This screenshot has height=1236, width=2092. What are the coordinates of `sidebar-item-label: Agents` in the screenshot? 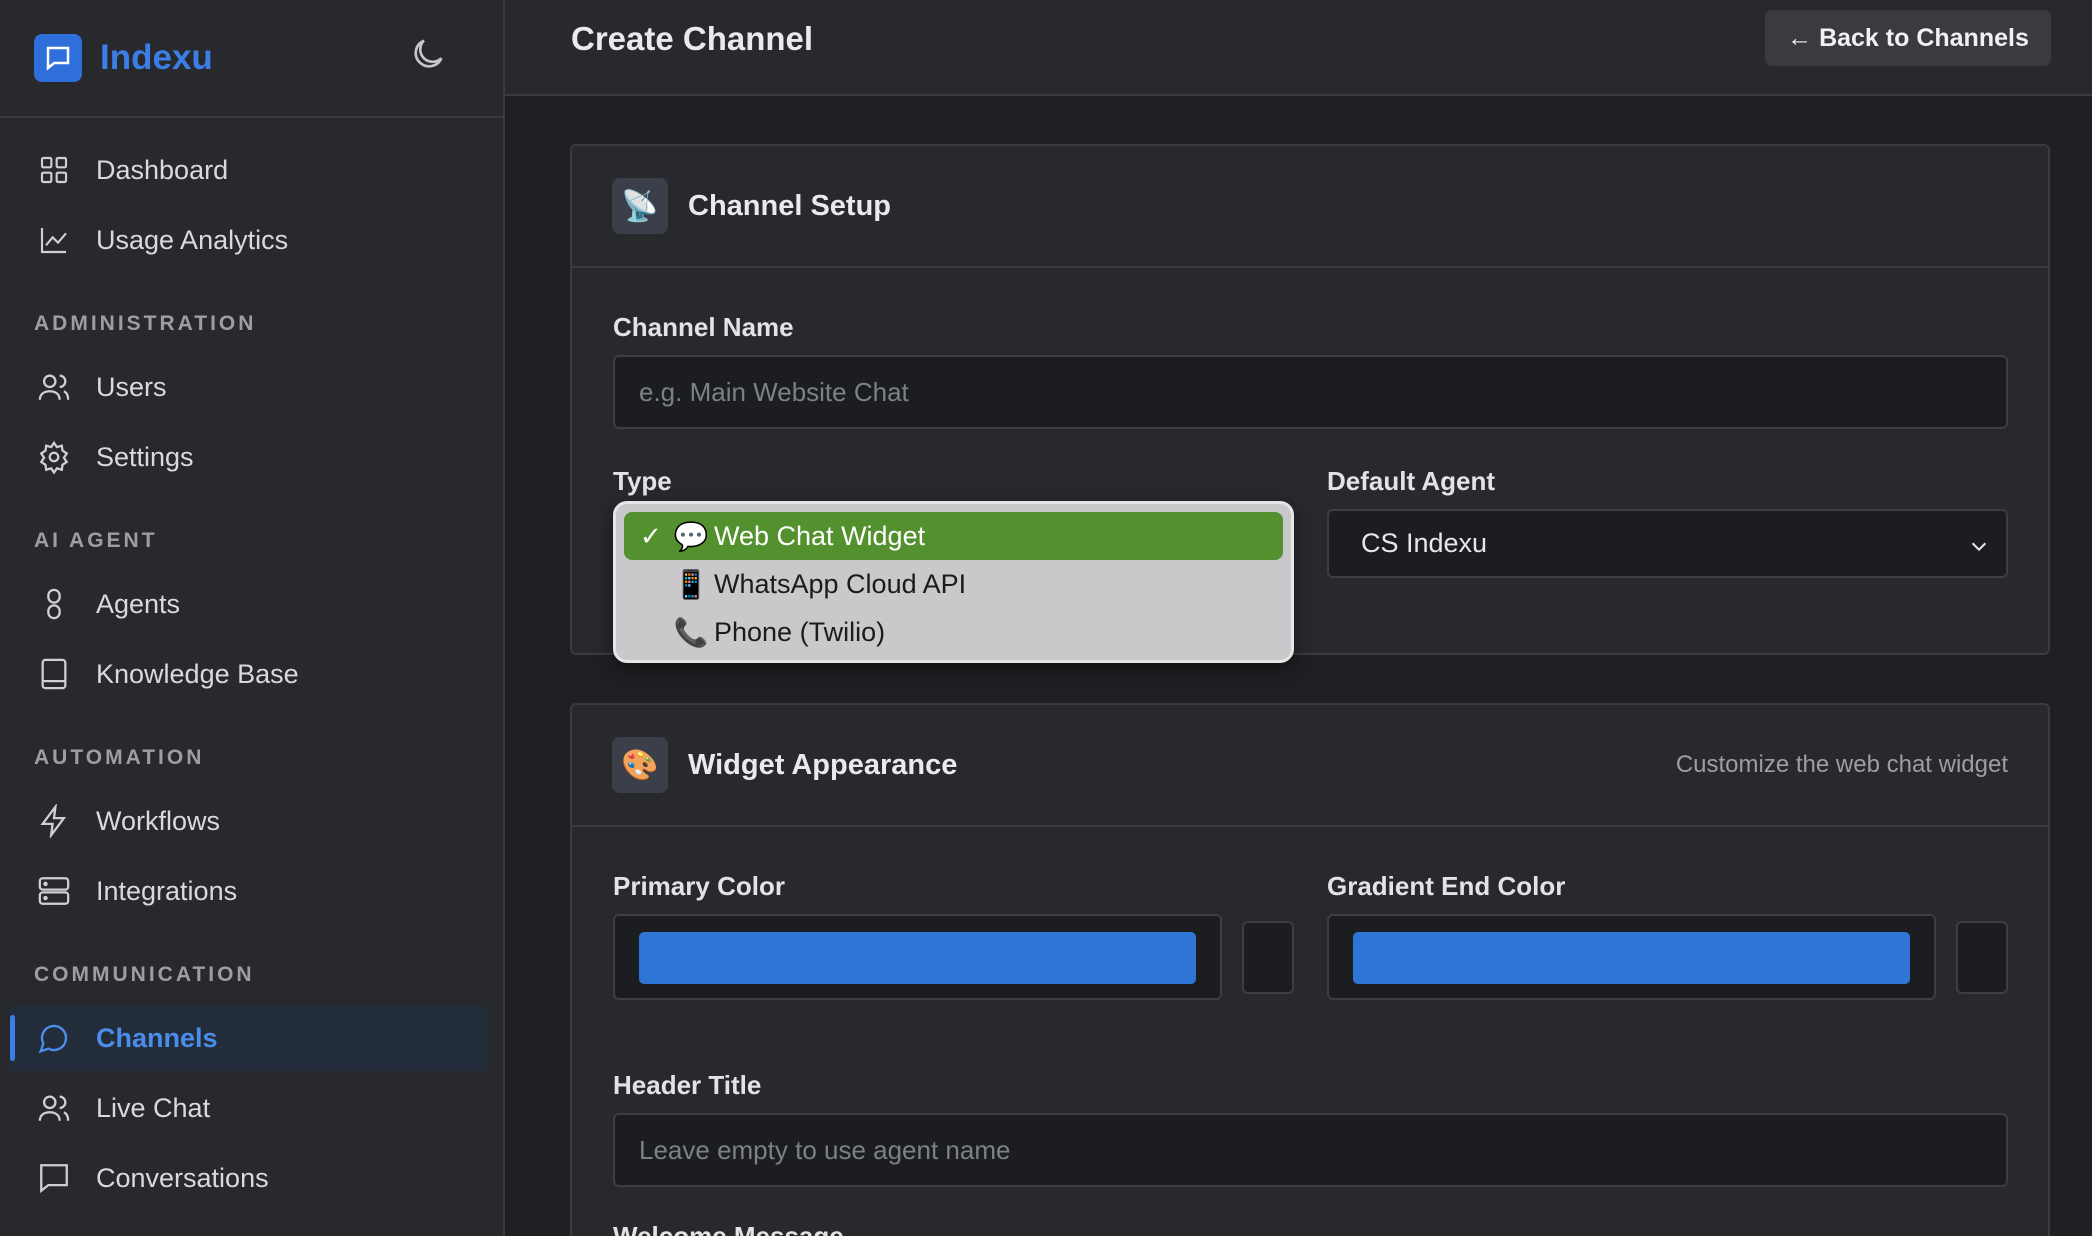 It's located at (138, 603).